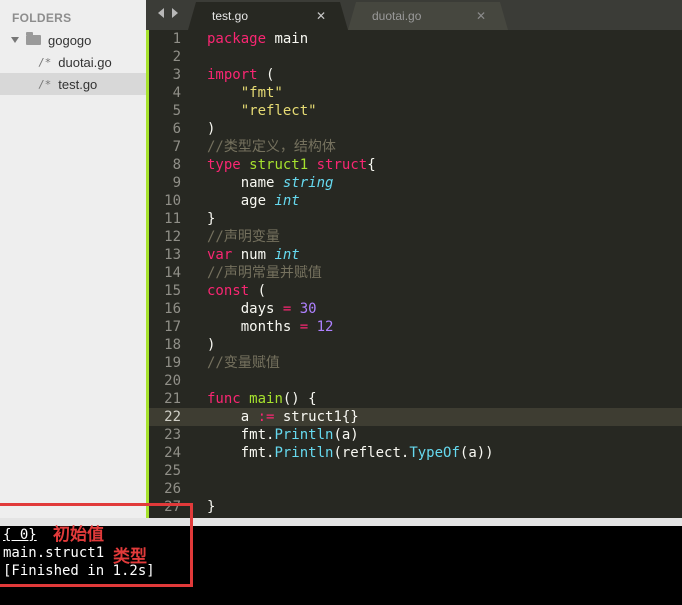 The image size is (682, 605). Describe the element at coordinates (172, 219) in the screenshot. I see `line-number: 11` at that location.